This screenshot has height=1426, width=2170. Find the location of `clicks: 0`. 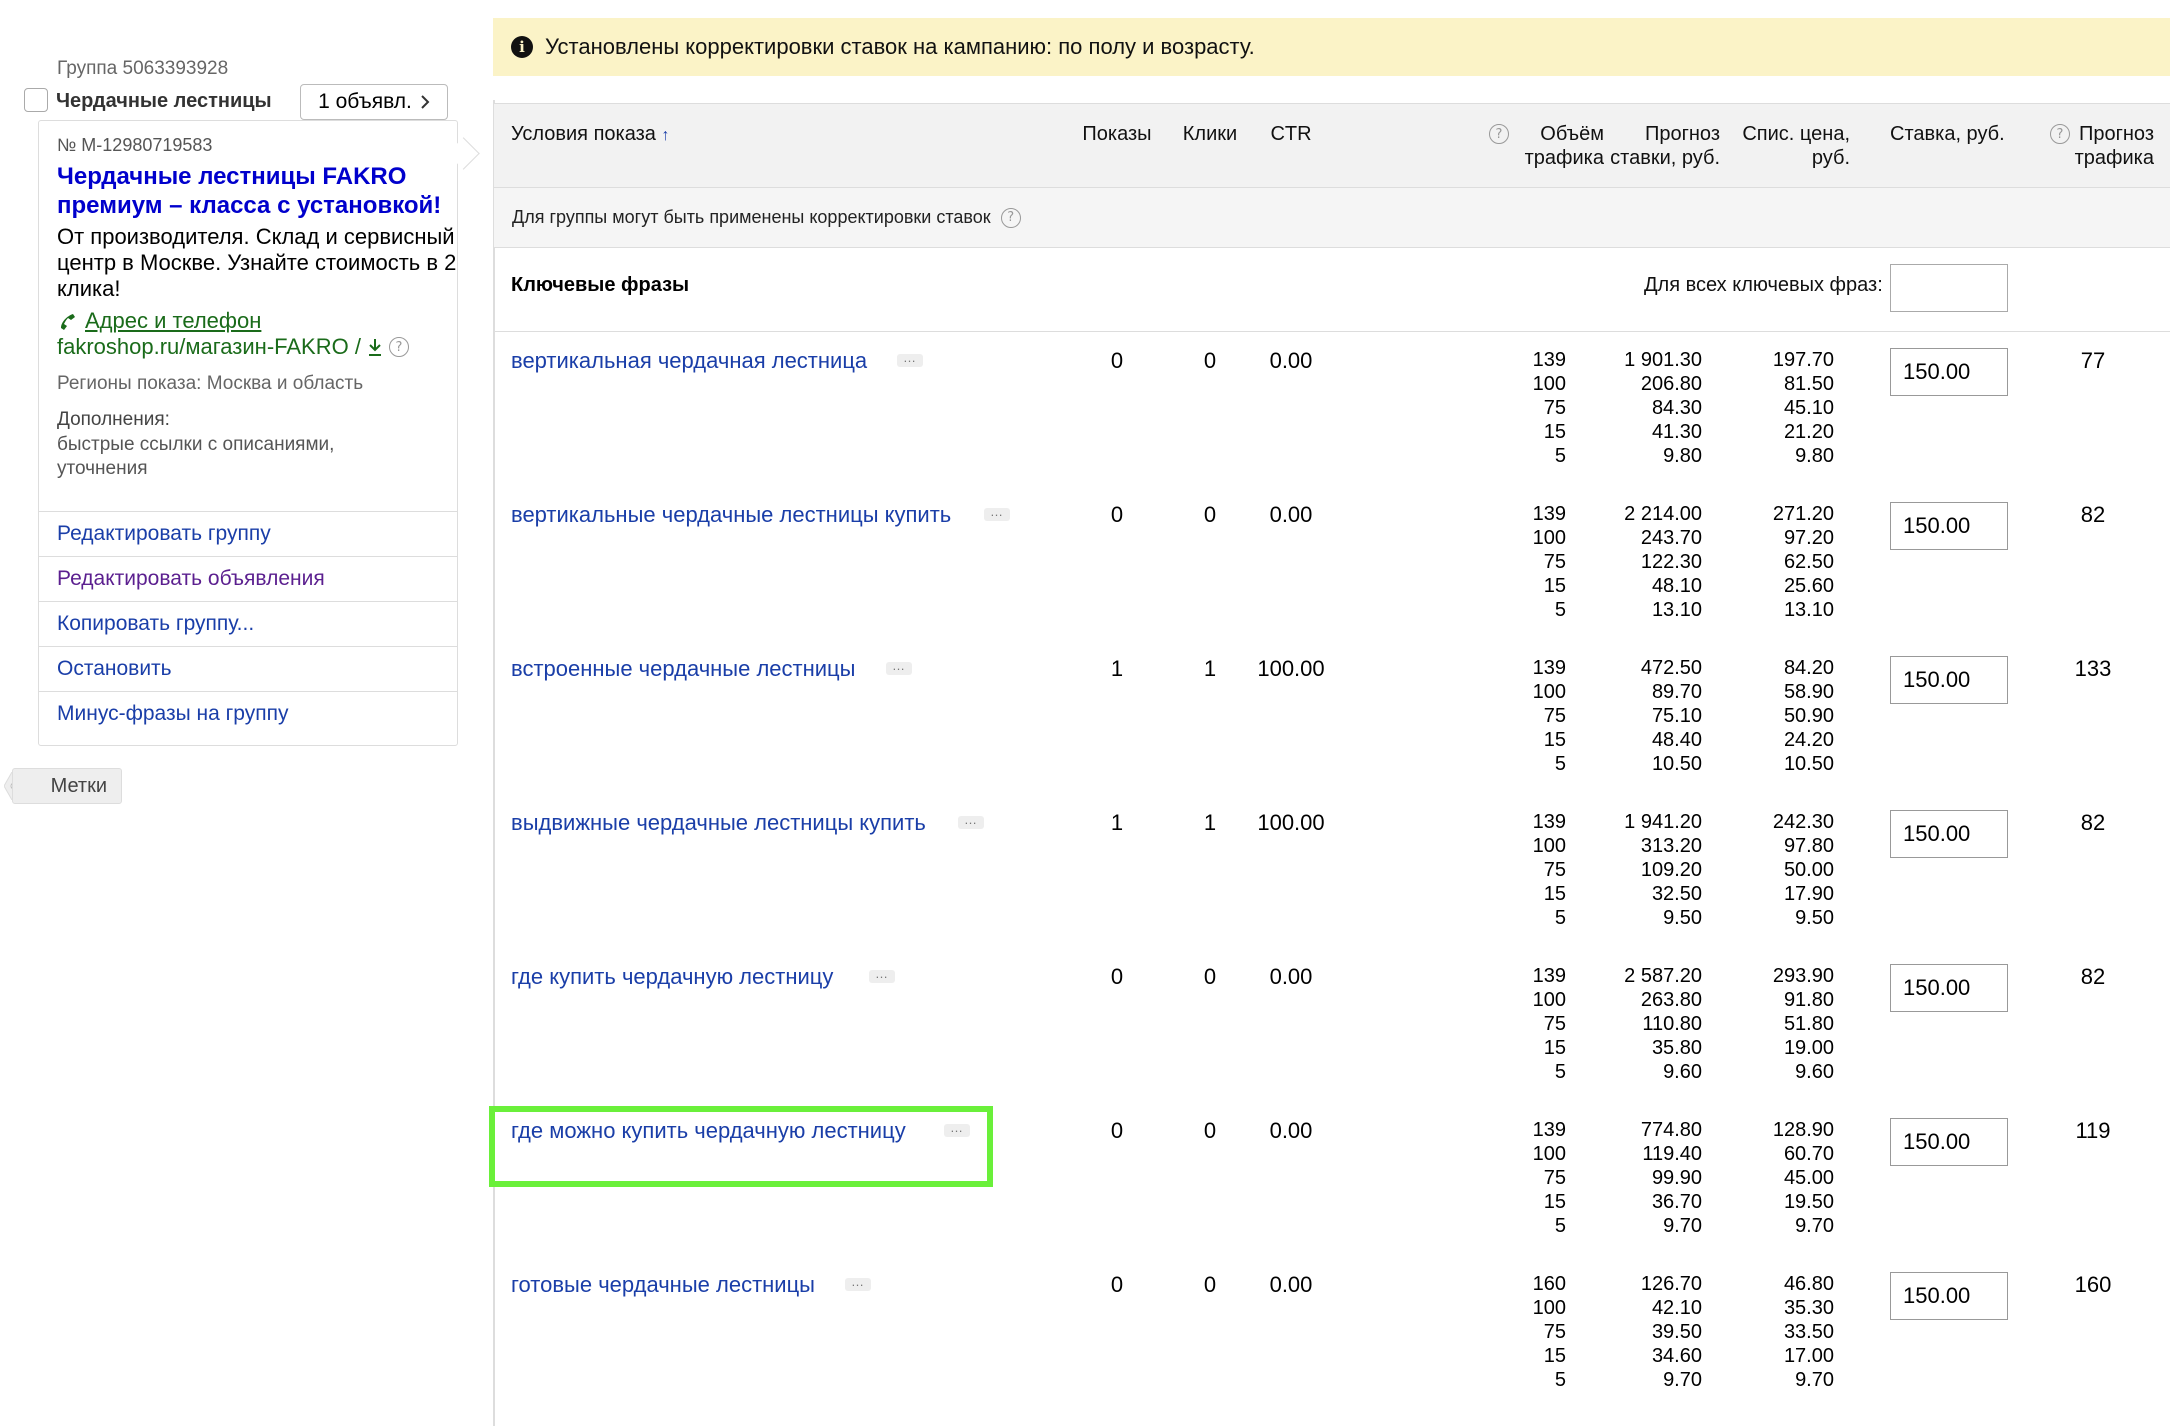

clicks: 0 is located at coordinates (1210, 1284).